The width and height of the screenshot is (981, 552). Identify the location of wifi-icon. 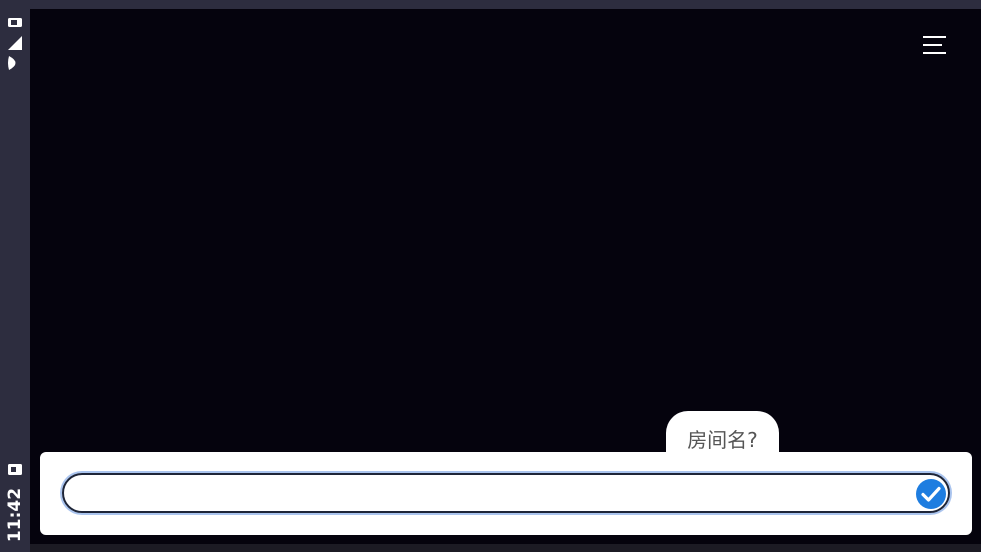
(12, 63).